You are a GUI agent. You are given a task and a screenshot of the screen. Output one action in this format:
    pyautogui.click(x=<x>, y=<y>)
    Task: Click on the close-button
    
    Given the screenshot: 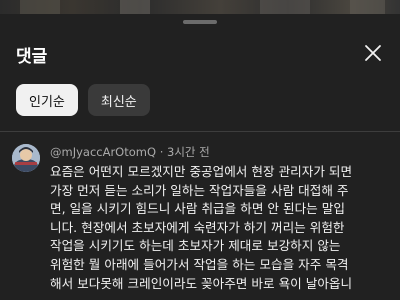 What is the action you would take?
    pyautogui.click(x=373, y=53)
    